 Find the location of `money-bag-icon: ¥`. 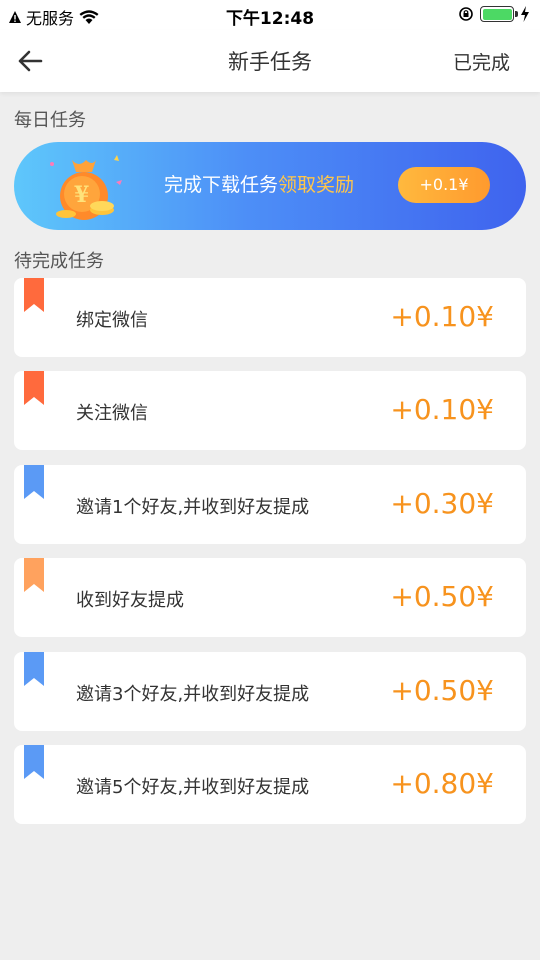

money-bag-icon: ¥ is located at coordinates (86, 187).